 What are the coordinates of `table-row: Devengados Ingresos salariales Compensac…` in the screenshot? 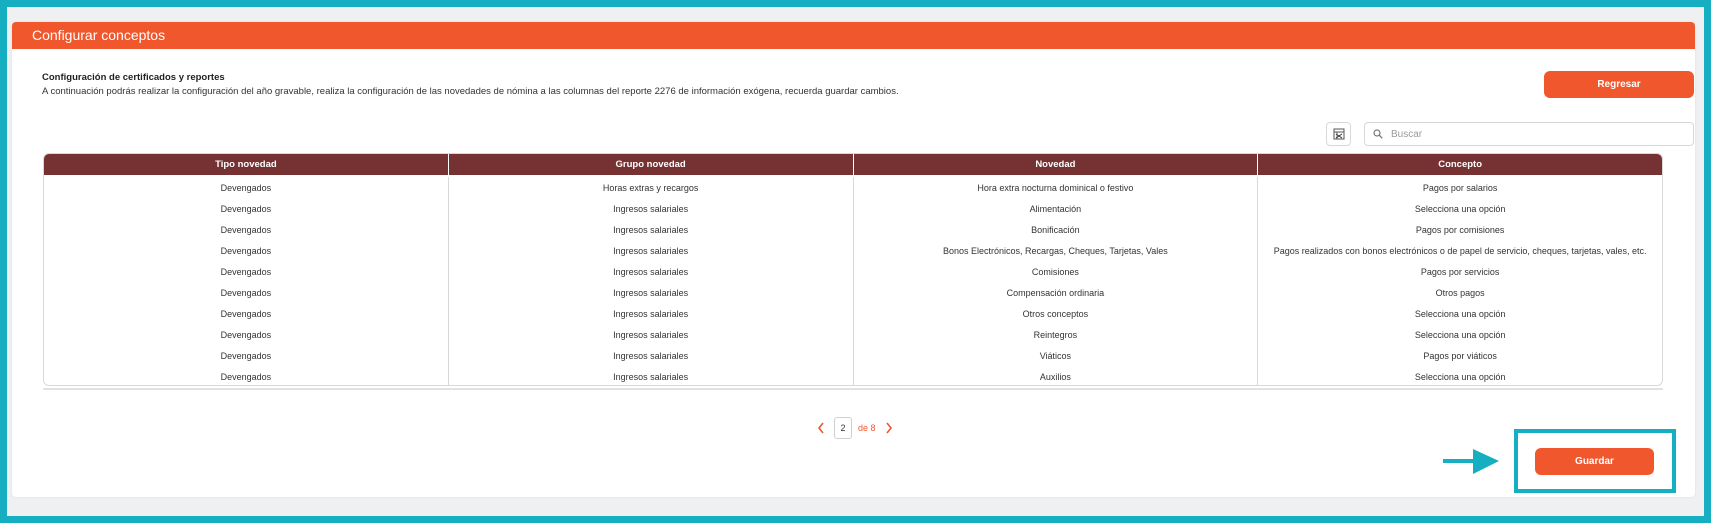 It's located at (853, 292).